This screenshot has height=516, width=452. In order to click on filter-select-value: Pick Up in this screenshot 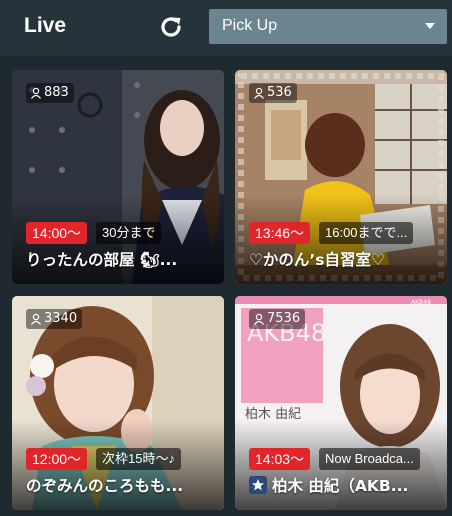, I will do `click(250, 25)`.